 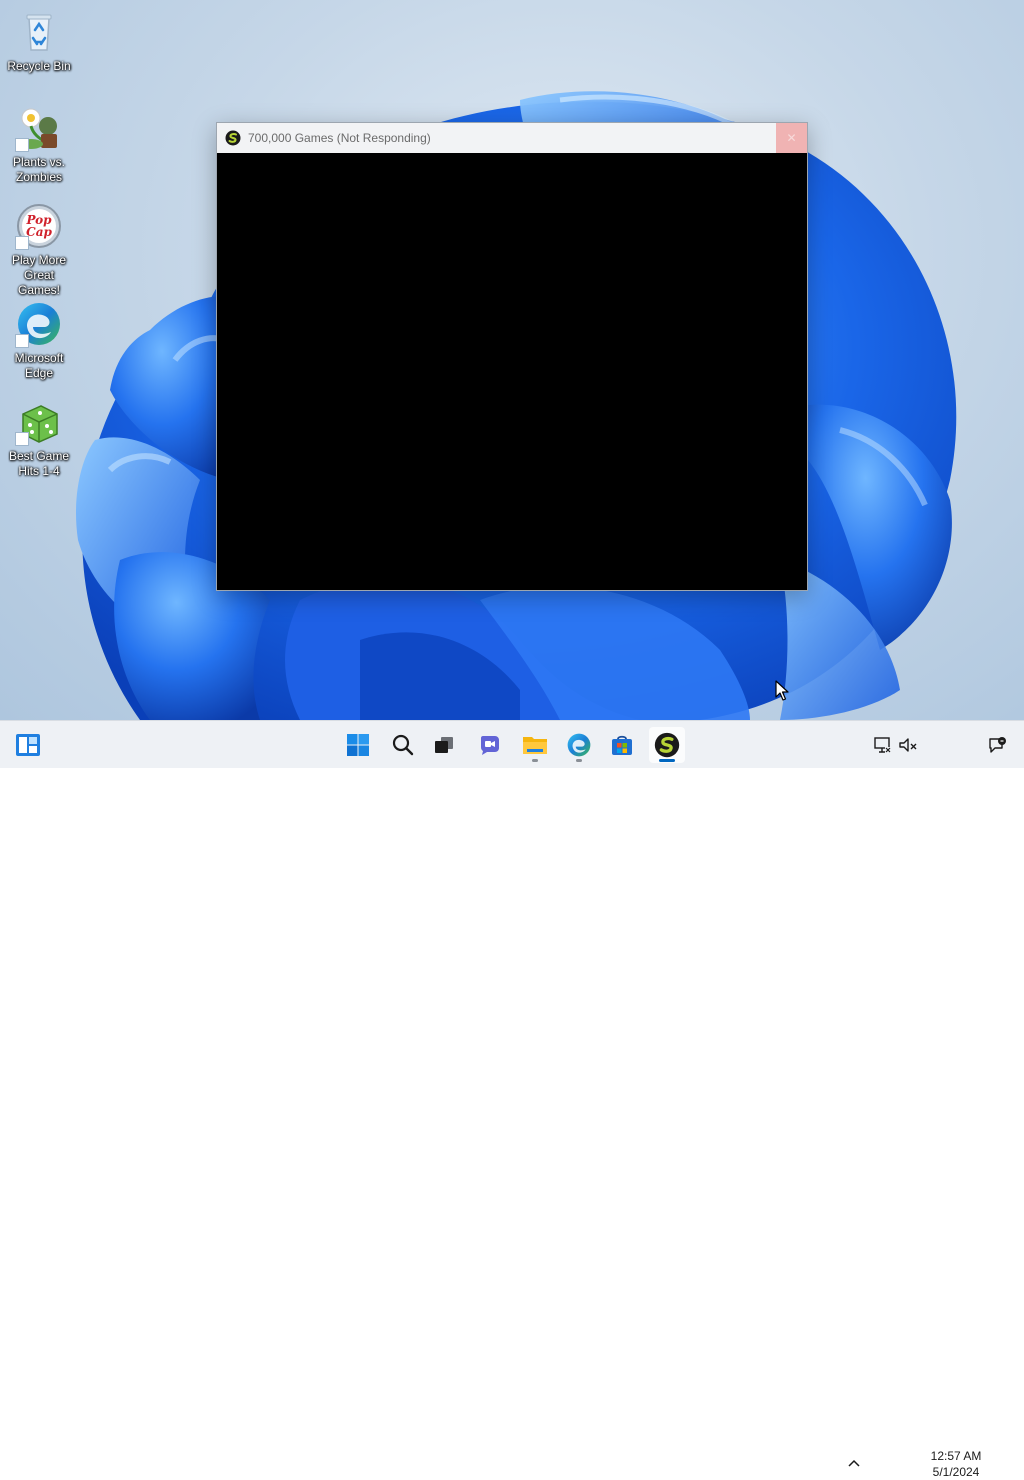 I want to click on network-icon, so click(x=882, y=745).